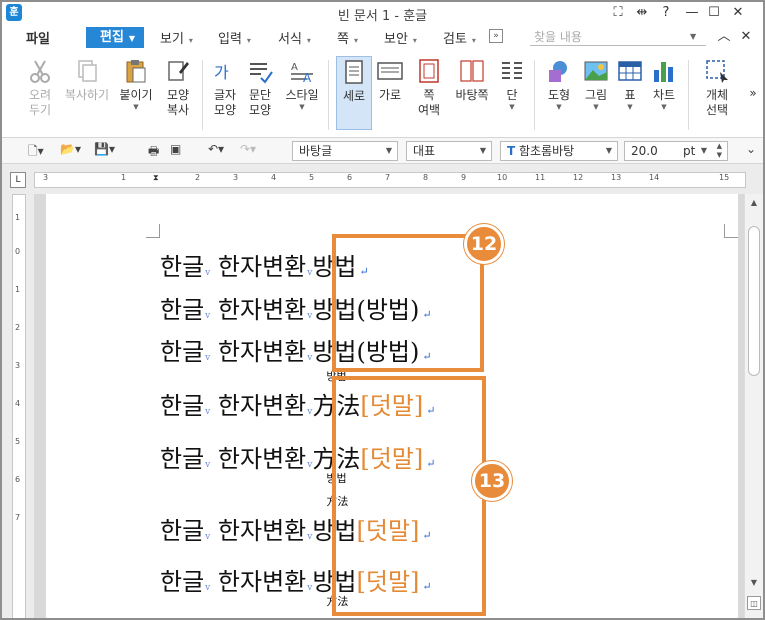 The width and height of the screenshot is (765, 620). Describe the element at coordinates (396, 39) in the screenshot. I see `menu-security-label: 보안` at that location.